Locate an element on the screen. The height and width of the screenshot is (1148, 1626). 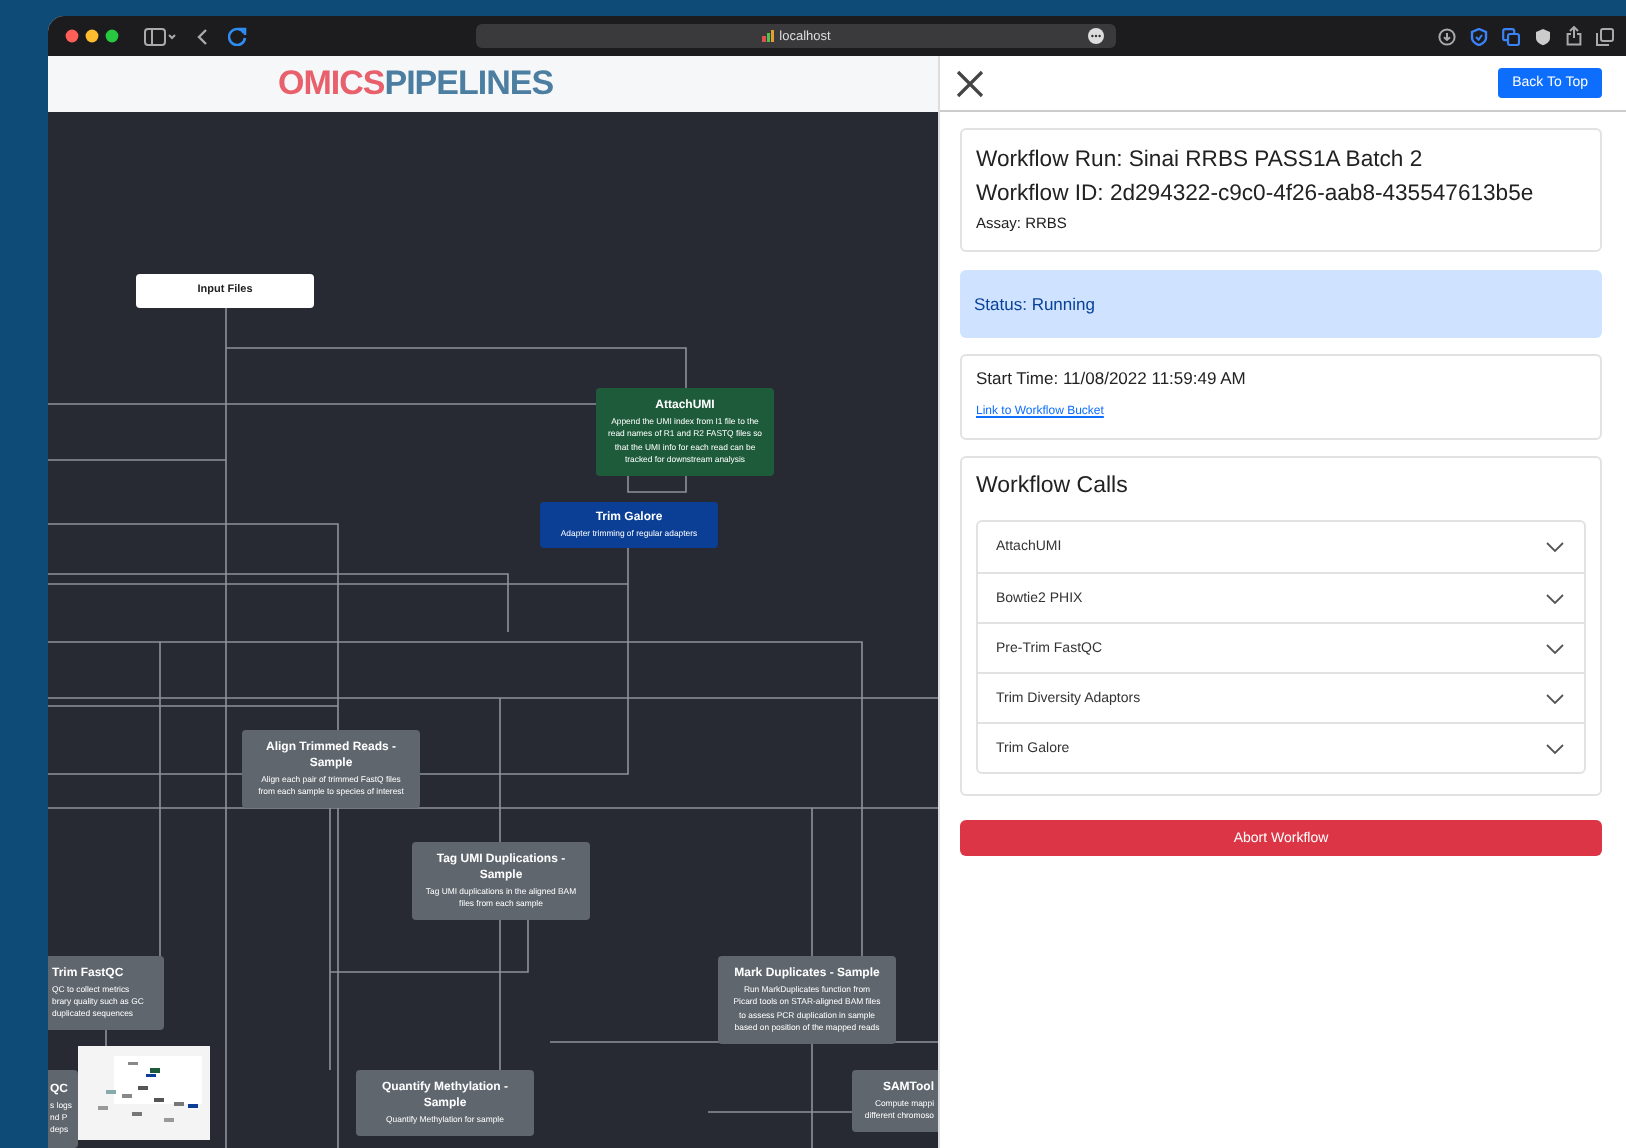
extension-icon is located at coordinates (1543, 36).